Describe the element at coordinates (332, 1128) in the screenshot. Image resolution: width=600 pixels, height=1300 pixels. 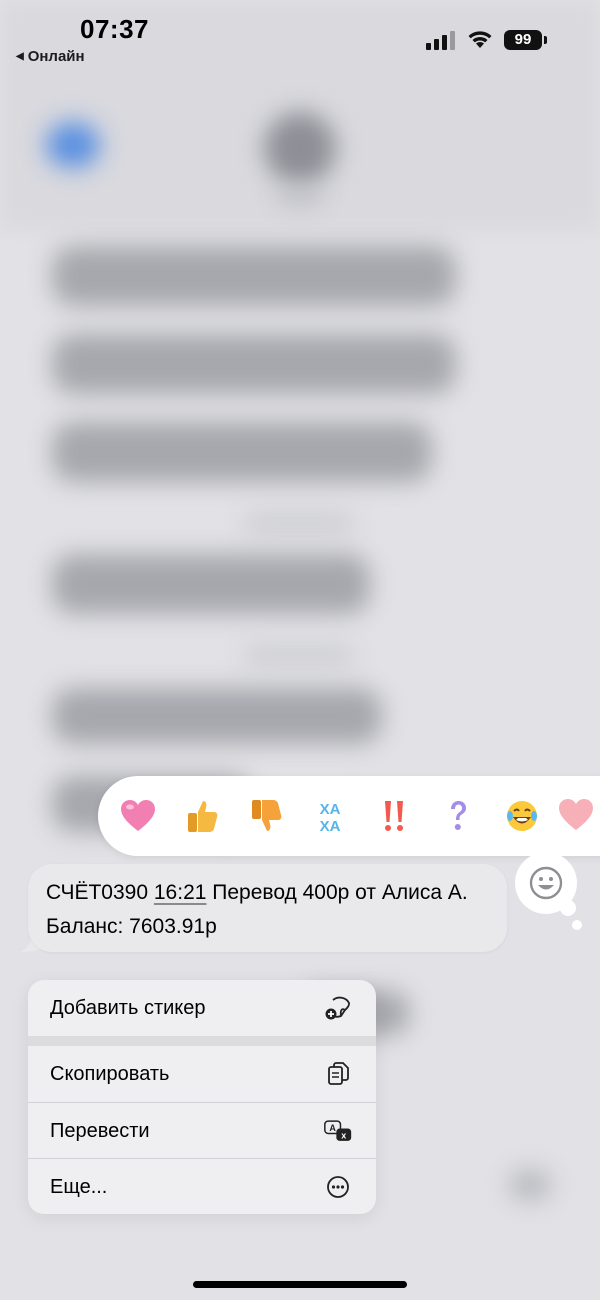
I see `svg-text: A` at that location.